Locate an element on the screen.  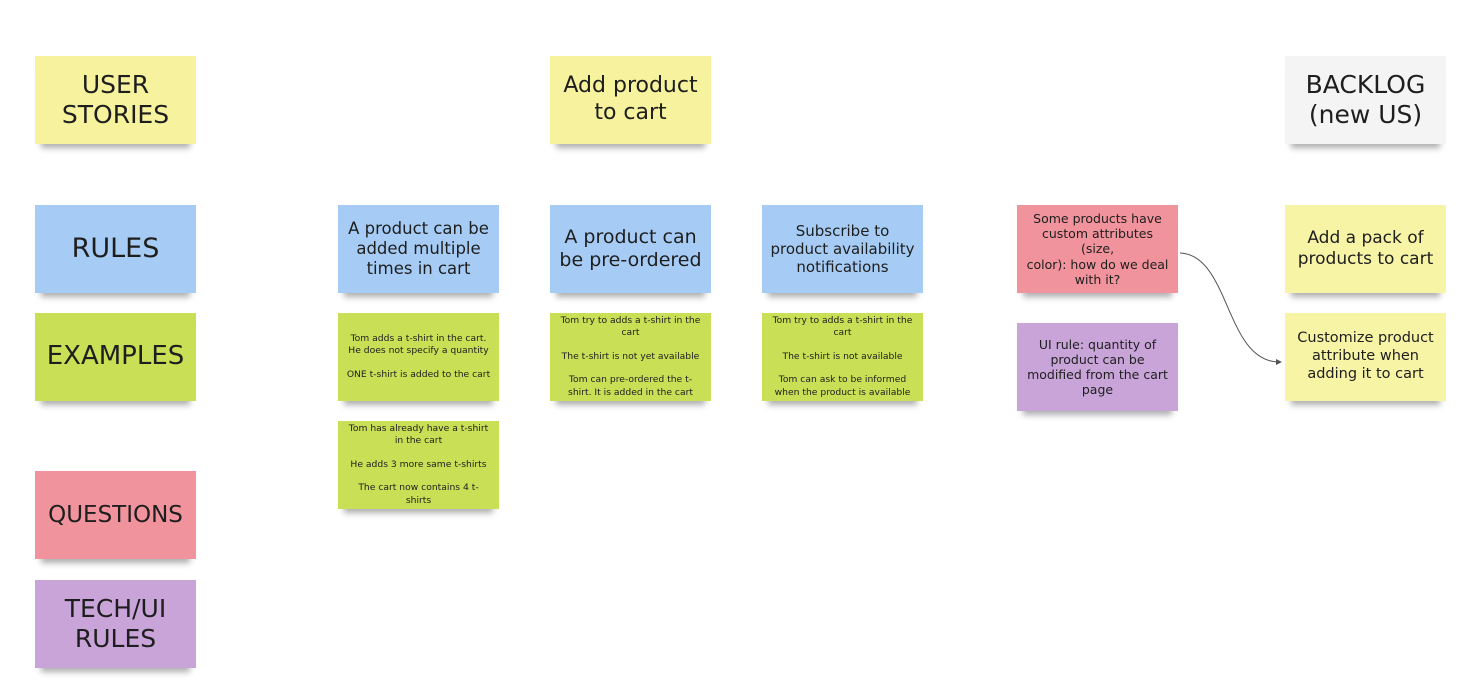
sticky-label: TECH/UI RULES is located at coordinates (115, 623).